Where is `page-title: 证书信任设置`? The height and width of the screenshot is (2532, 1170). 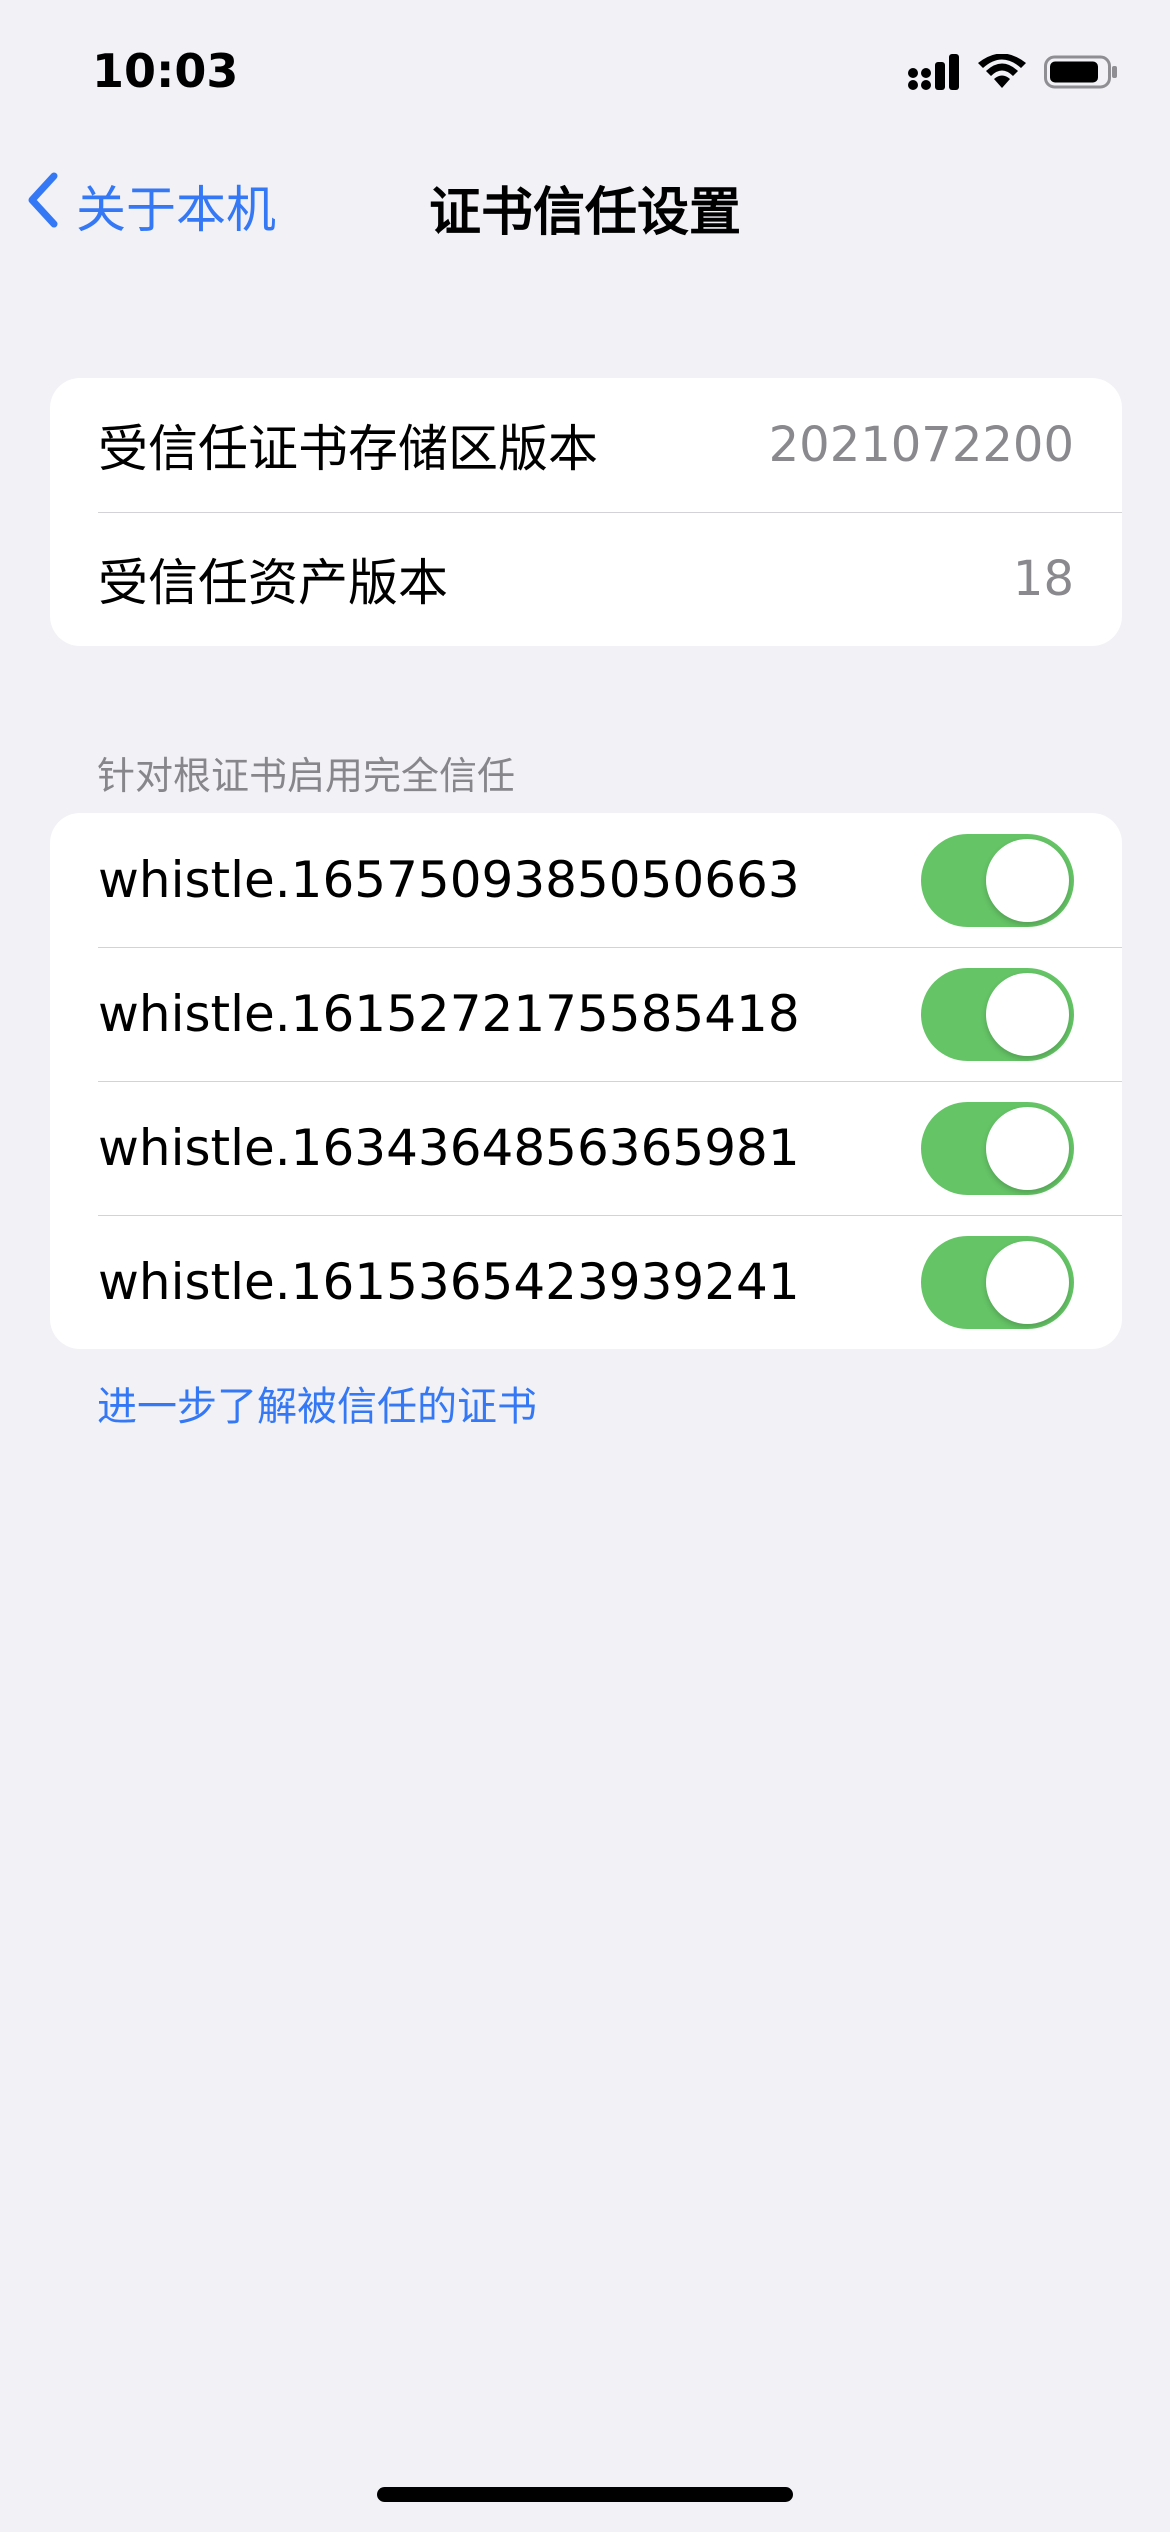 page-title: 证书信任设置 is located at coordinates (584, 213).